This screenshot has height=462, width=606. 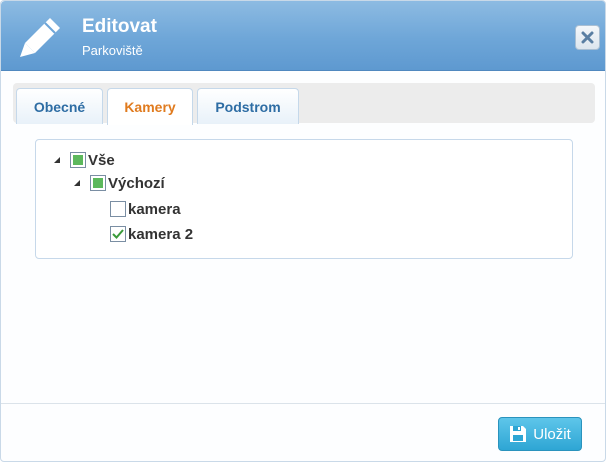 I want to click on tree-label-group: Výchozí, so click(x=136, y=183).